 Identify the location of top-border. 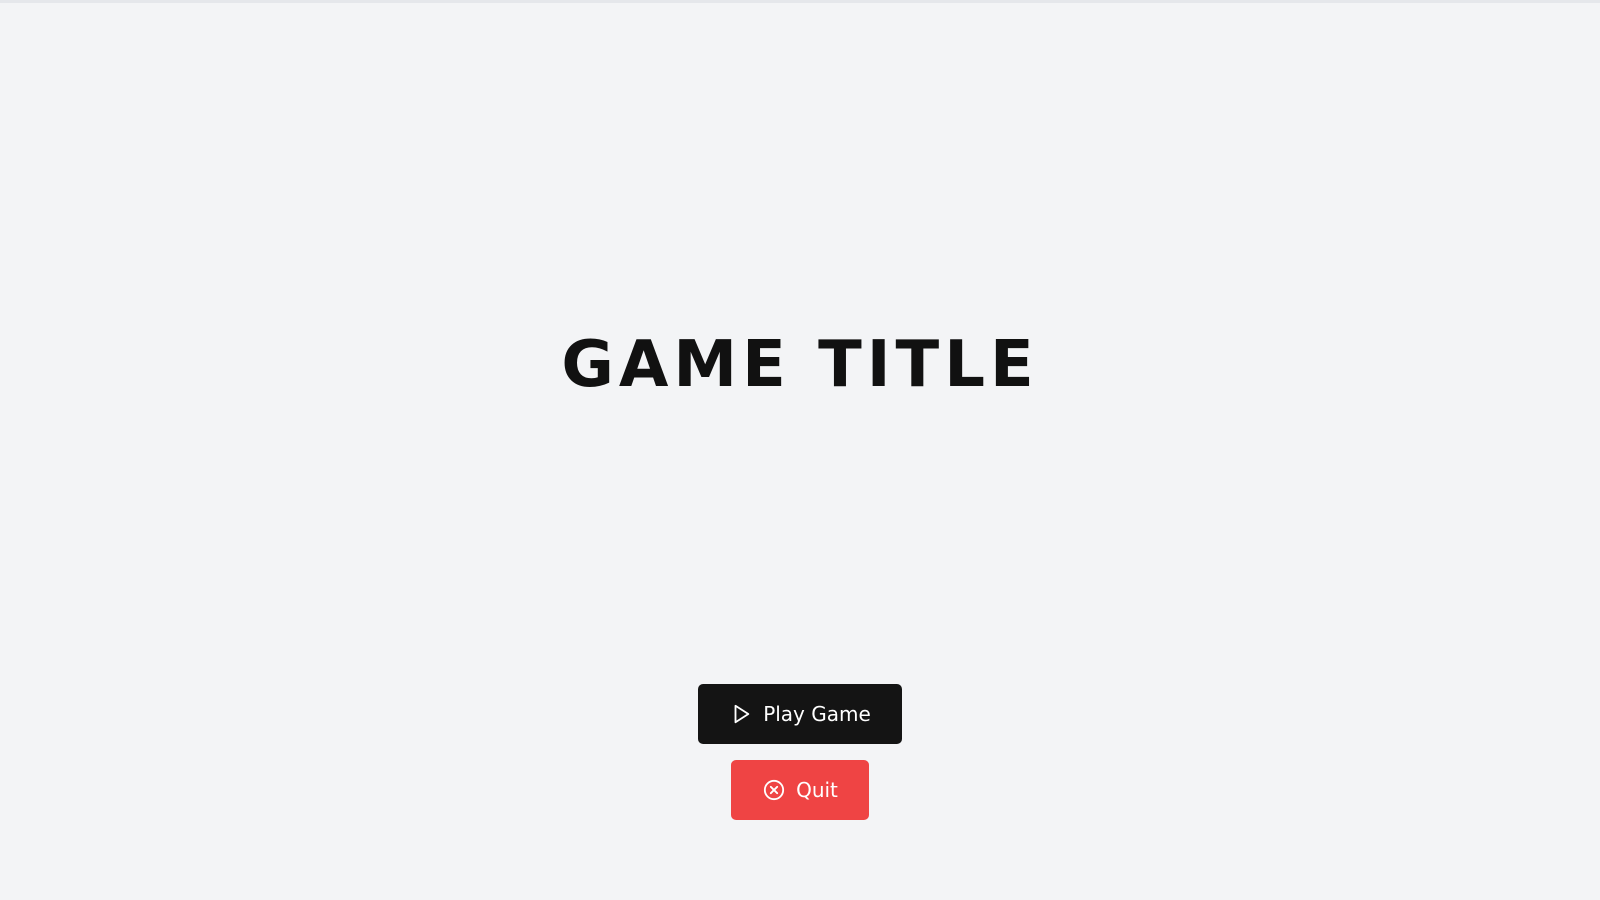
(800, 1).